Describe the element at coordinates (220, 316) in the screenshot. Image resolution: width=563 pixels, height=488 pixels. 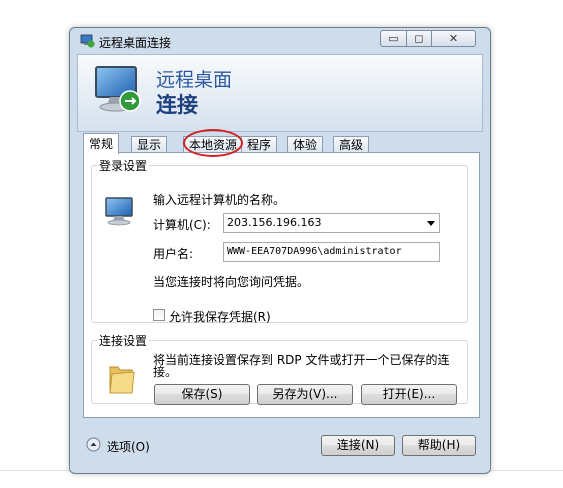
I see `save-credentials-label: 允许我保存凭据(R)` at that location.